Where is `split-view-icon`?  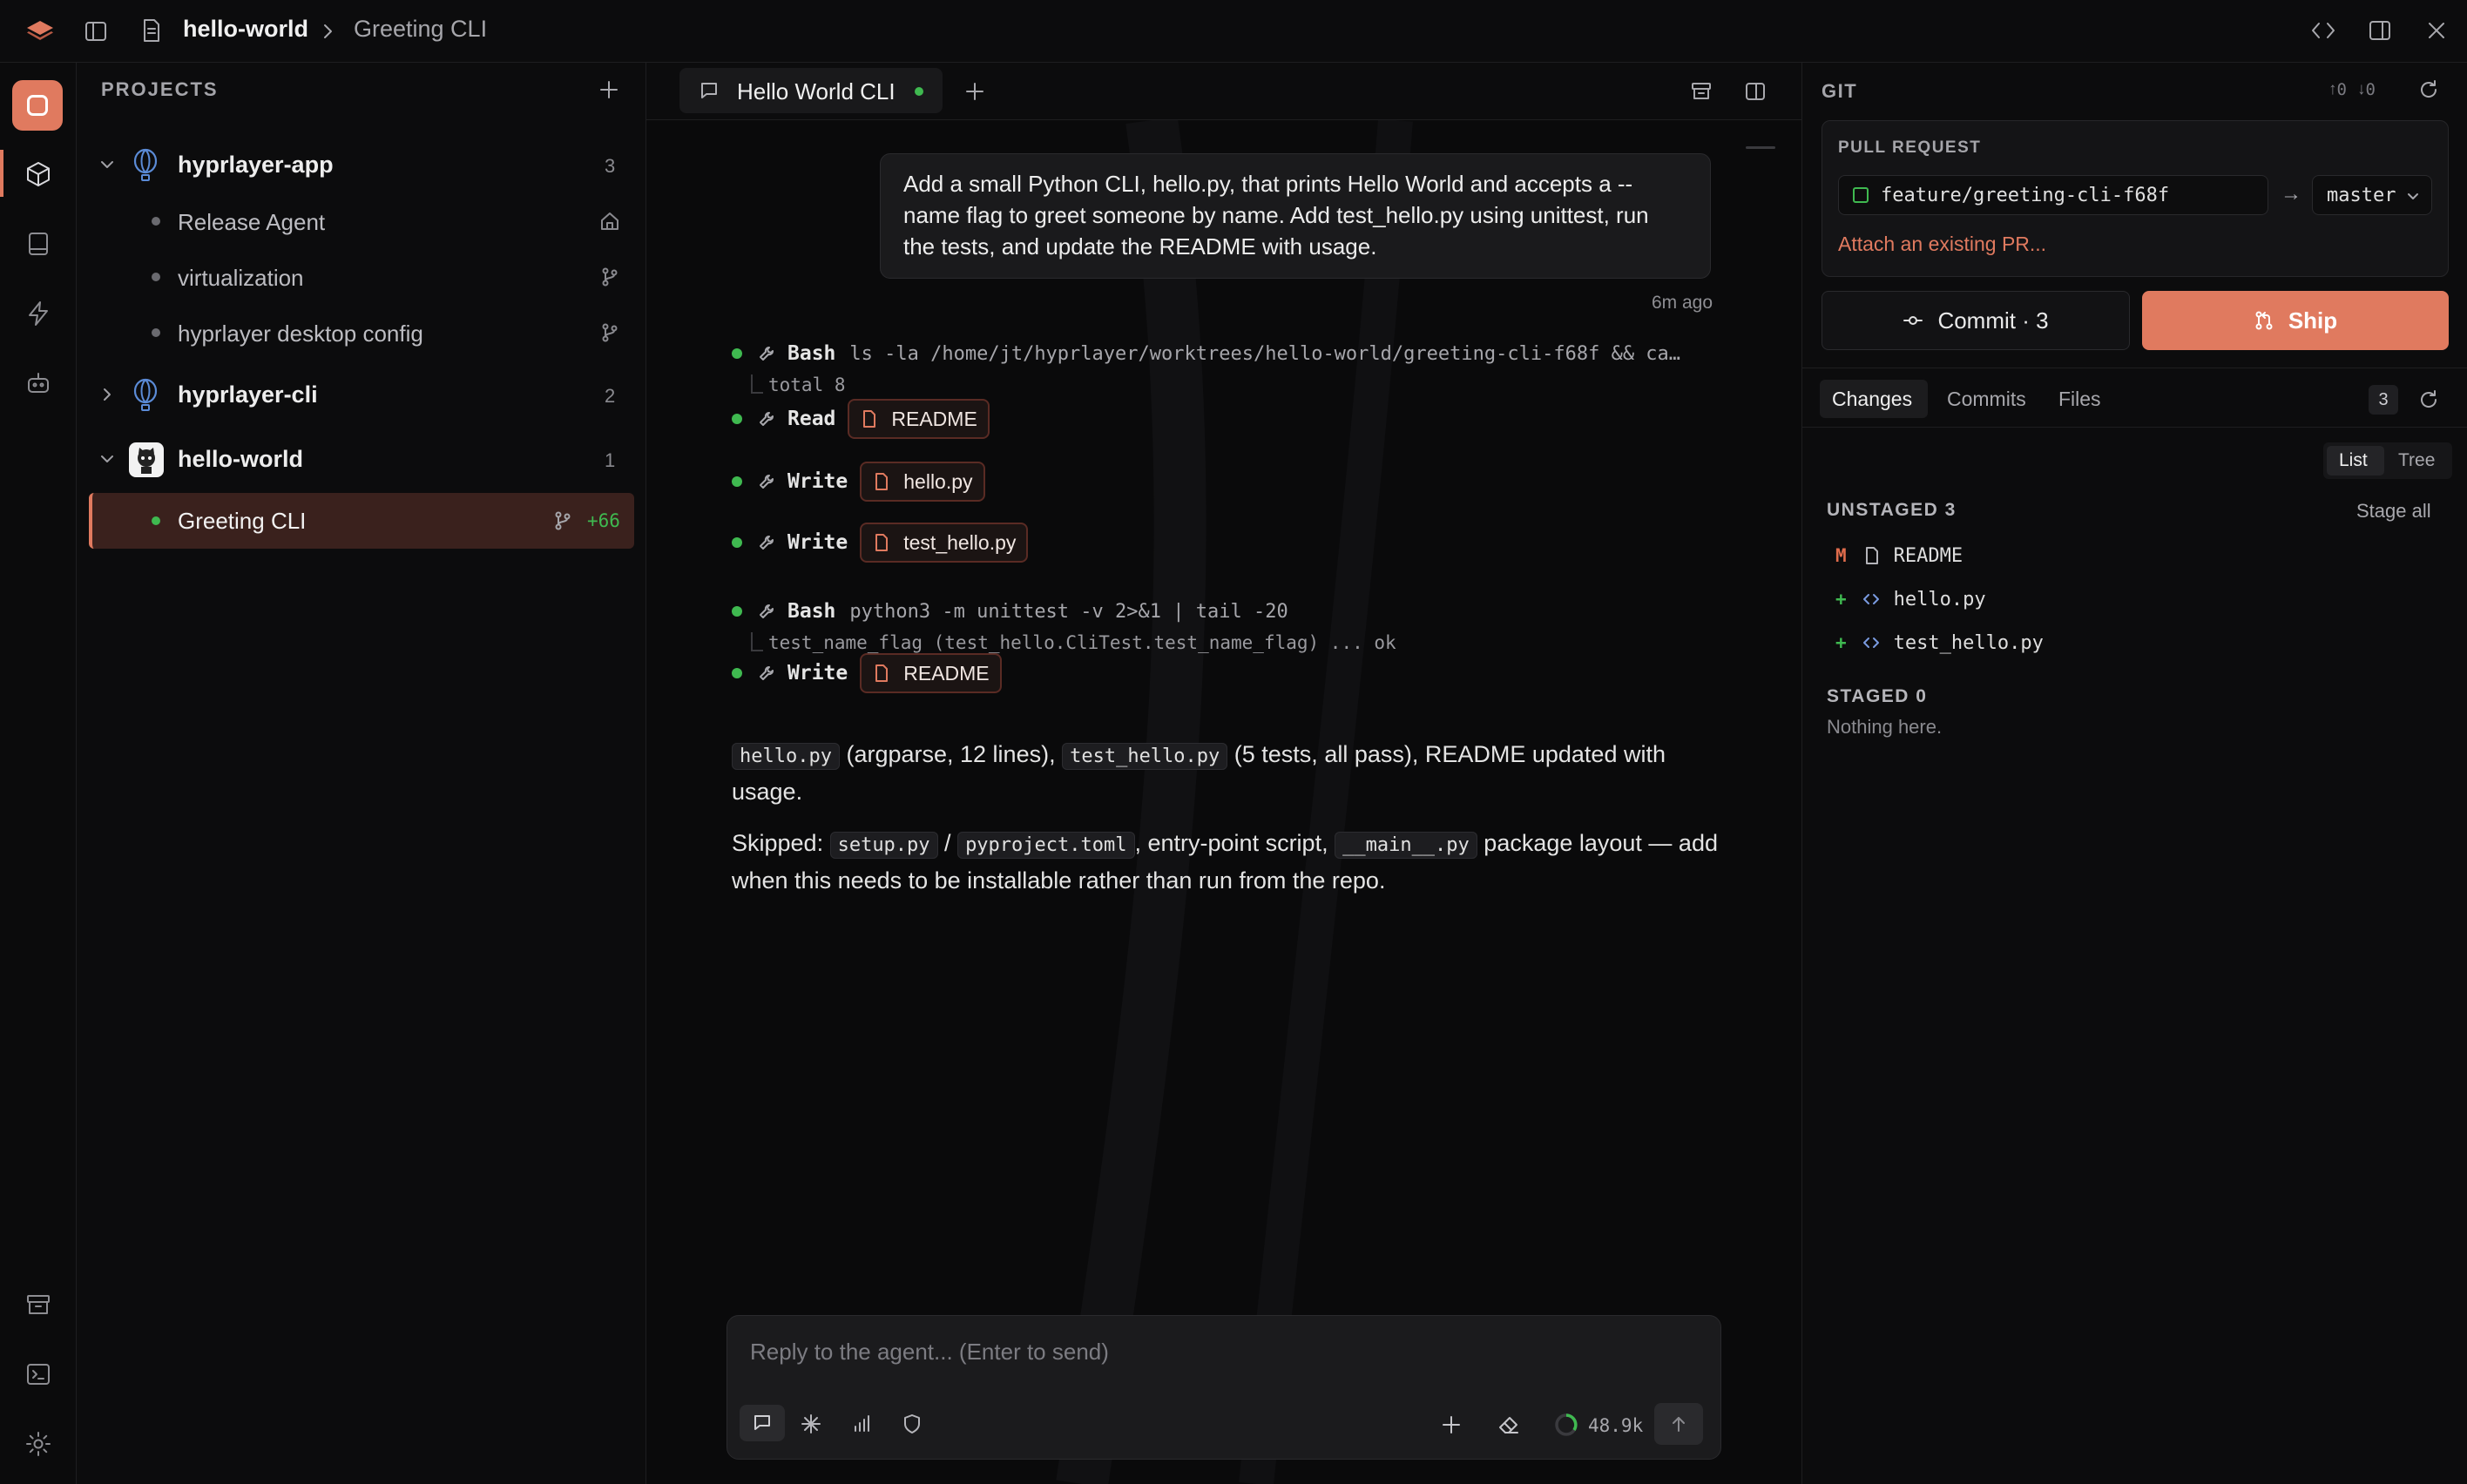 split-view-icon is located at coordinates (1755, 91).